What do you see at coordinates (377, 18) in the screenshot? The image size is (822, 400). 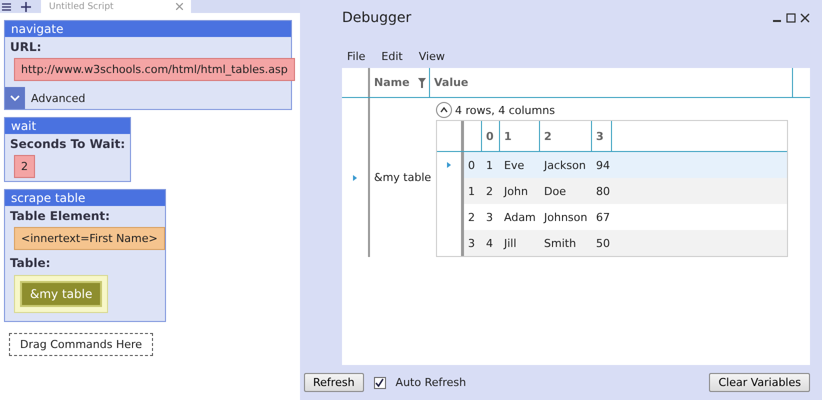 I see `window-title: Debugger` at bounding box center [377, 18].